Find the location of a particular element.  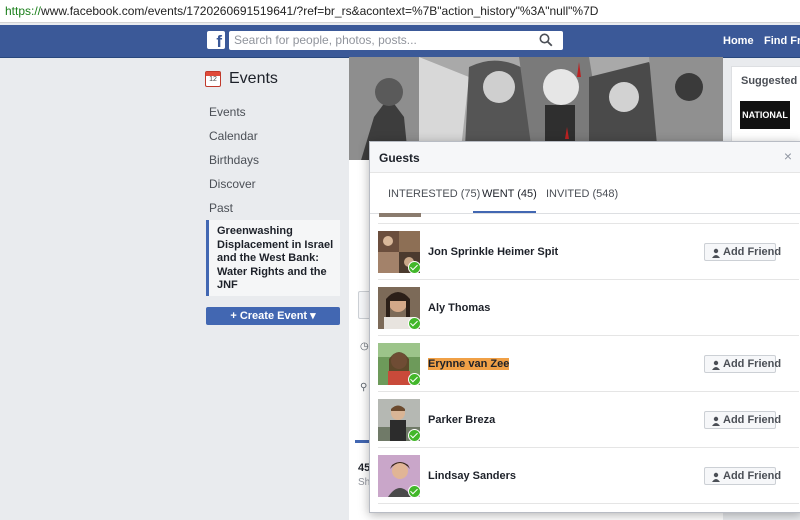

guest-tabs: INTERESTED (75) WENT (45) INVITED (548) is located at coordinates (585, 193).